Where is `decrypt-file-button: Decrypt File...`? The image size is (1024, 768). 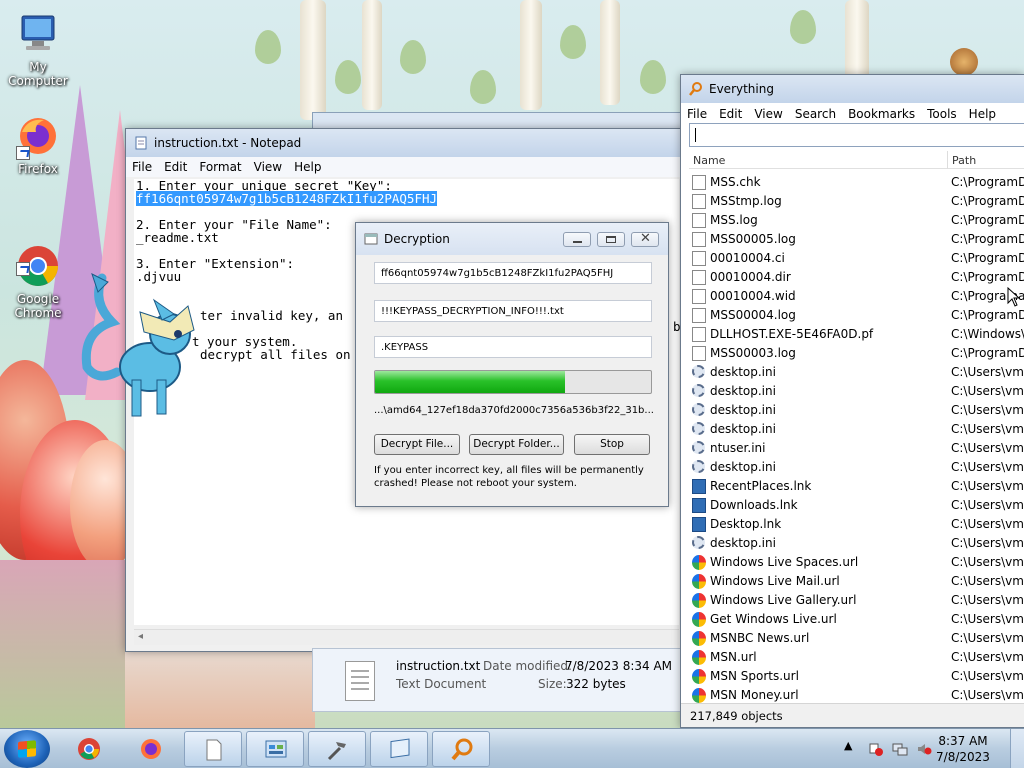
decrypt-file-button: Decrypt File... is located at coordinates (417, 444).